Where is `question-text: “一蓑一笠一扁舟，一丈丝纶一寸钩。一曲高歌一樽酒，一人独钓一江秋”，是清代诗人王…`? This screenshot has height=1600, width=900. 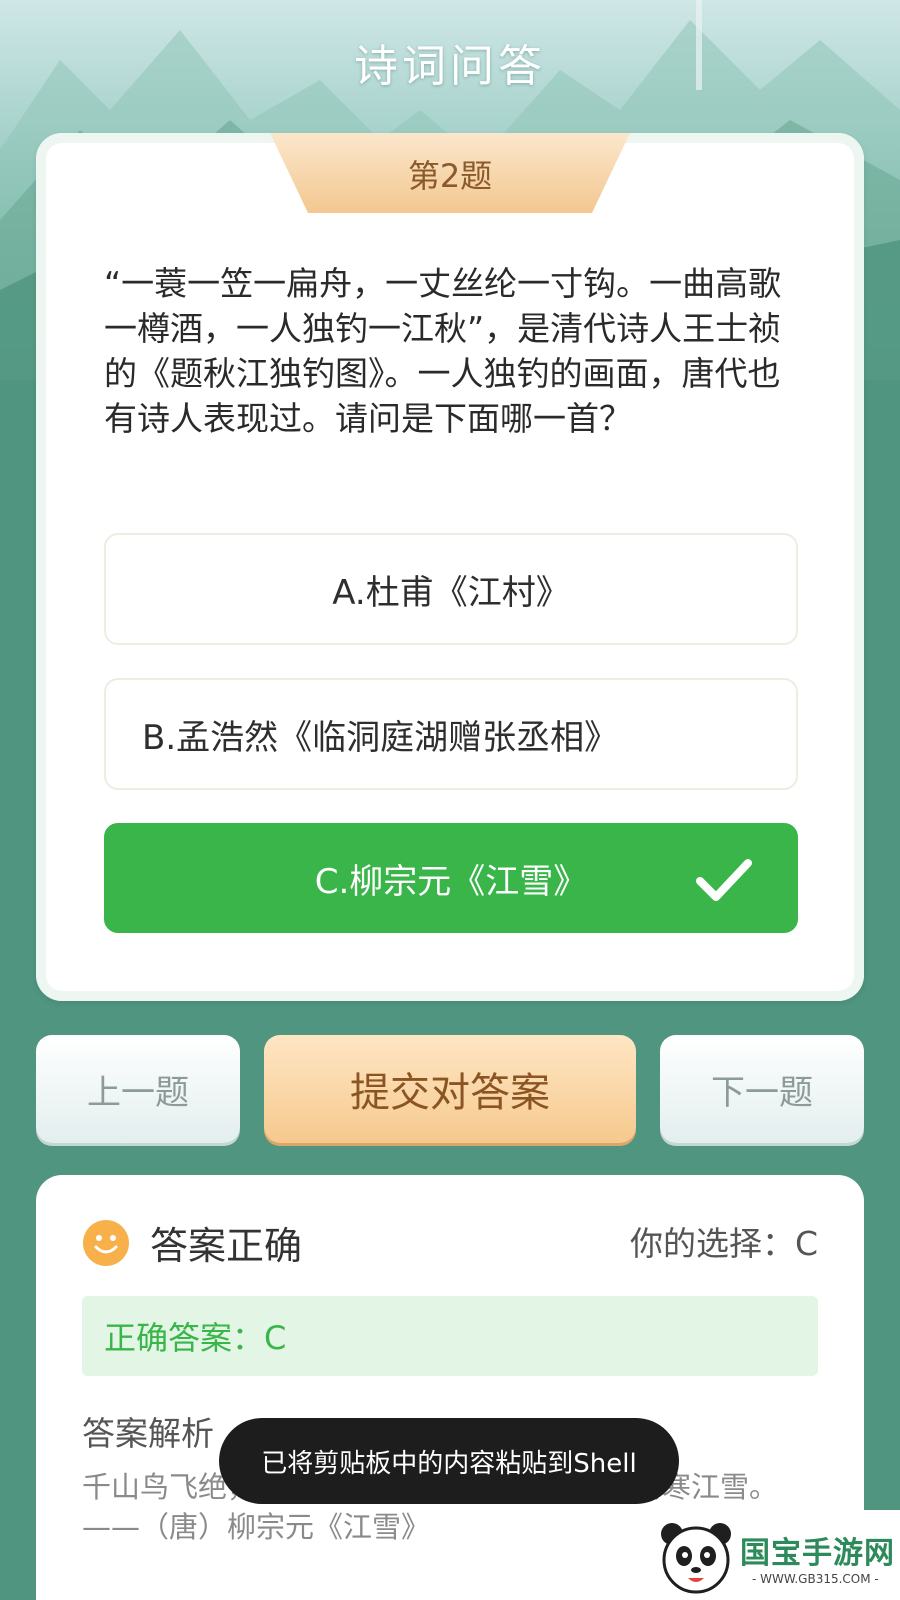 question-text: “一蓑一笠一扁舟，一丈丝纶一寸钩。一曲高歌一樽酒，一人独钓一江秋”，是清代诗人王… is located at coordinates (443, 351).